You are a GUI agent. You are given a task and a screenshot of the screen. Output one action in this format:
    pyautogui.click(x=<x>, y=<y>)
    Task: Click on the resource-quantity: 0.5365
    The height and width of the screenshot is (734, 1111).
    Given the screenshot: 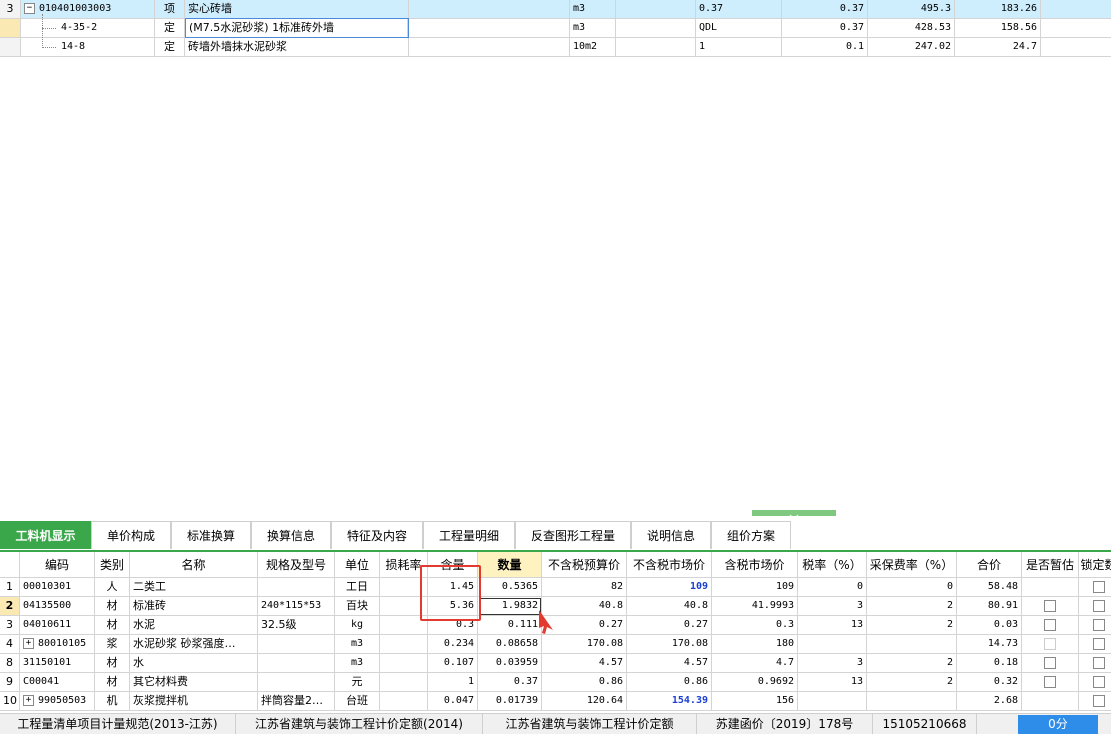 What is the action you would take?
    pyautogui.click(x=510, y=587)
    